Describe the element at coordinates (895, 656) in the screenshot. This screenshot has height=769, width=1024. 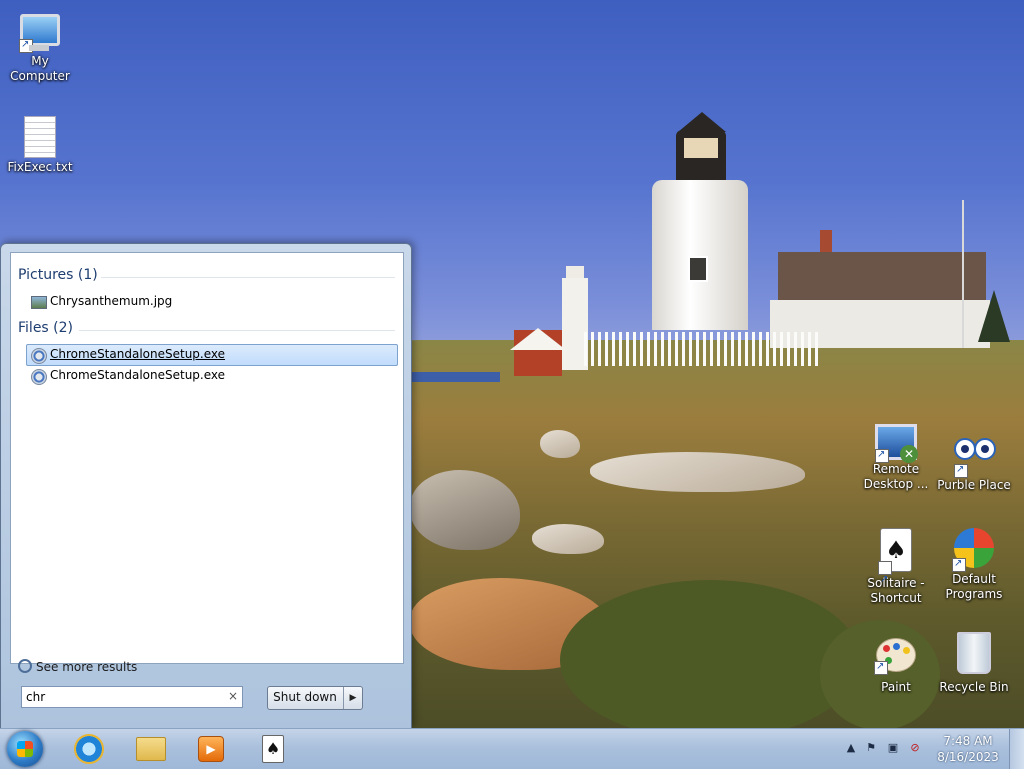
I see `paint-icon` at that location.